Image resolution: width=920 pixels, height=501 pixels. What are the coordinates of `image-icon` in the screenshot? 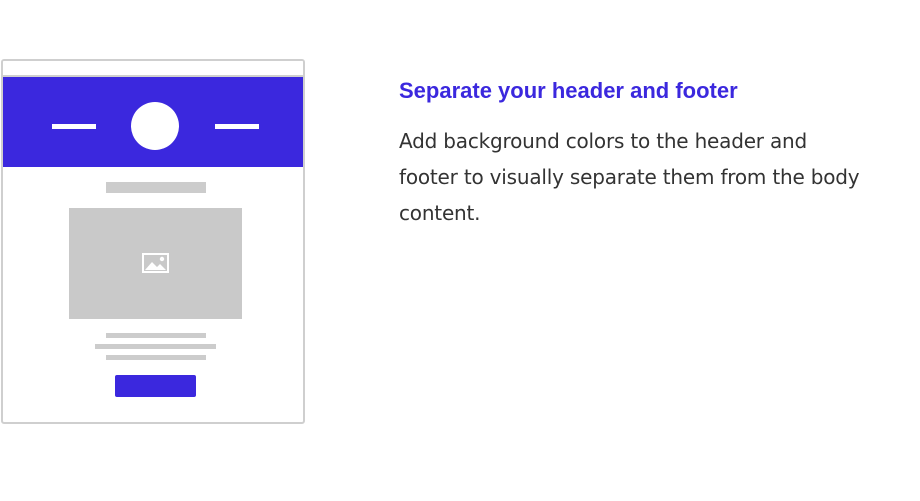 It's located at (155, 263).